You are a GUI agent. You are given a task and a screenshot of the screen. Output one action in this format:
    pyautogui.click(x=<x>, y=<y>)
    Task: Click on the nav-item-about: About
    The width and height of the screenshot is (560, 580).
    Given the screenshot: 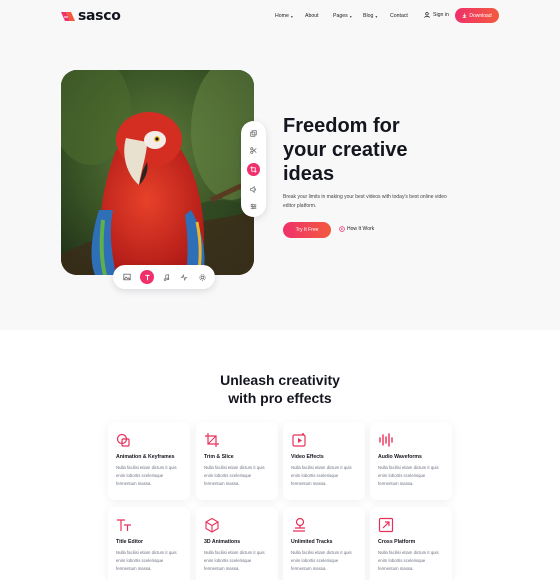 What is the action you would take?
    pyautogui.click(x=312, y=16)
    